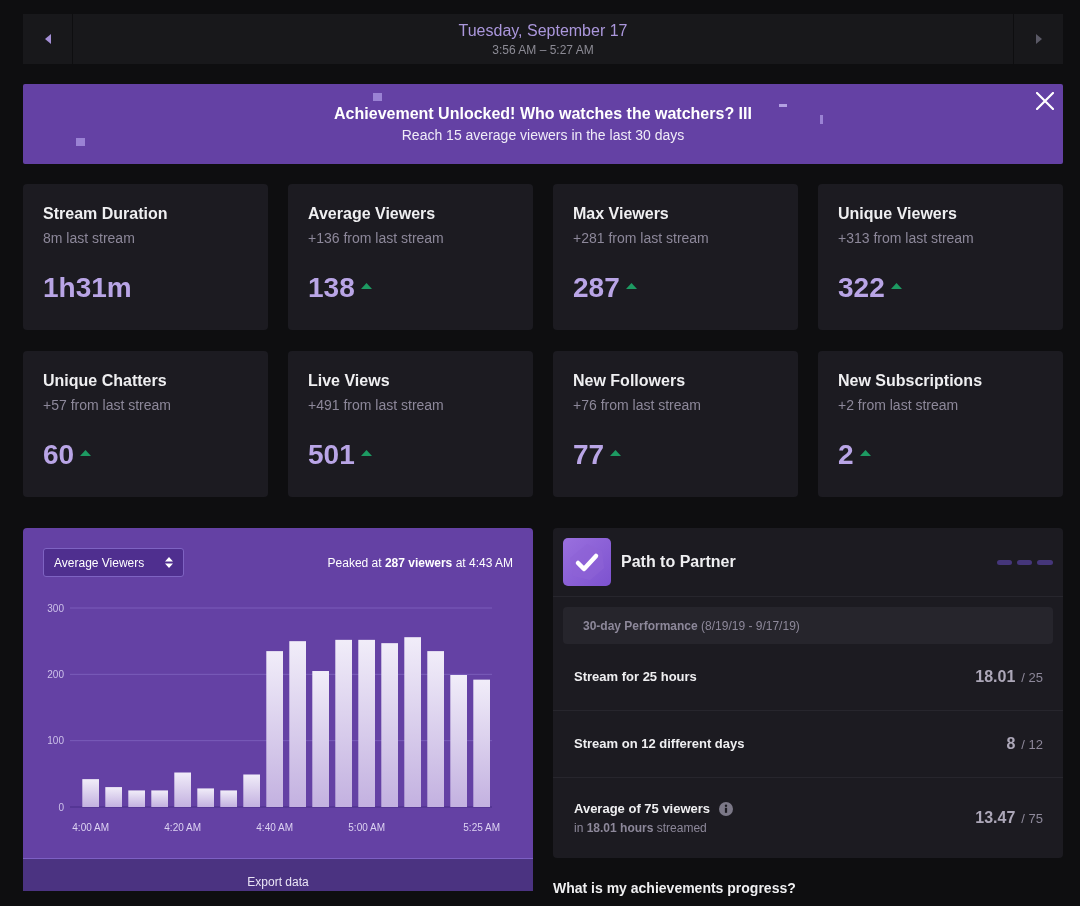 The width and height of the screenshot is (1080, 906). What do you see at coordinates (107, 405) in the screenshot?
I see `stat-change: +57 from last stream` at bounding box center [107, 405].